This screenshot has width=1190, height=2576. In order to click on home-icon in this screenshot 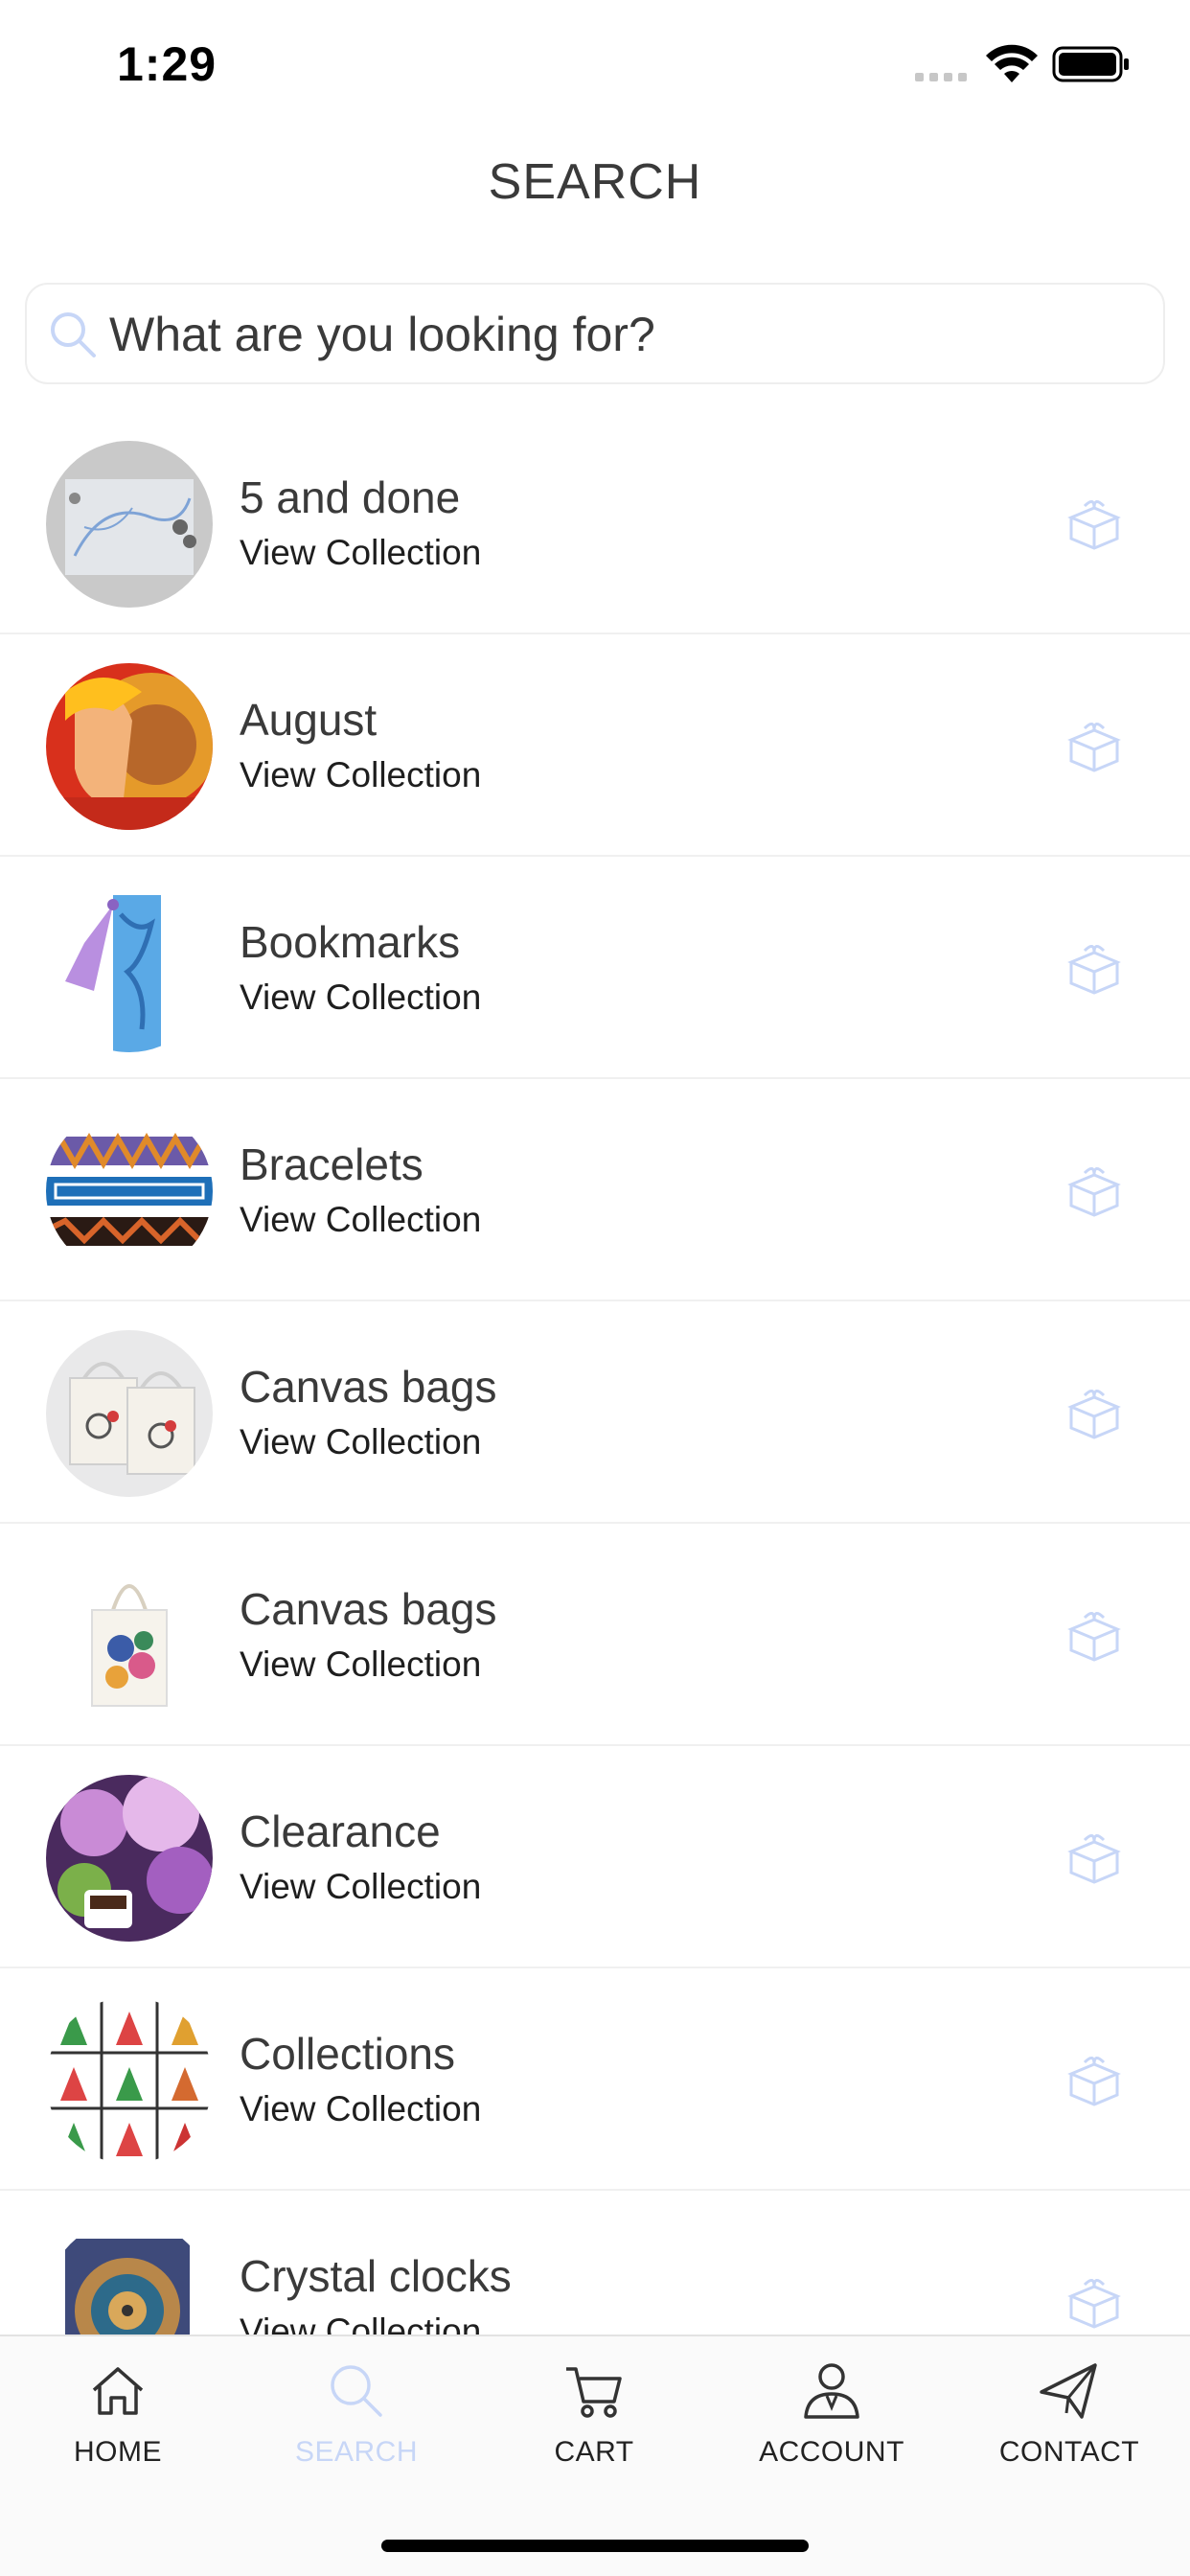, I will do `click(118, 2391)`.